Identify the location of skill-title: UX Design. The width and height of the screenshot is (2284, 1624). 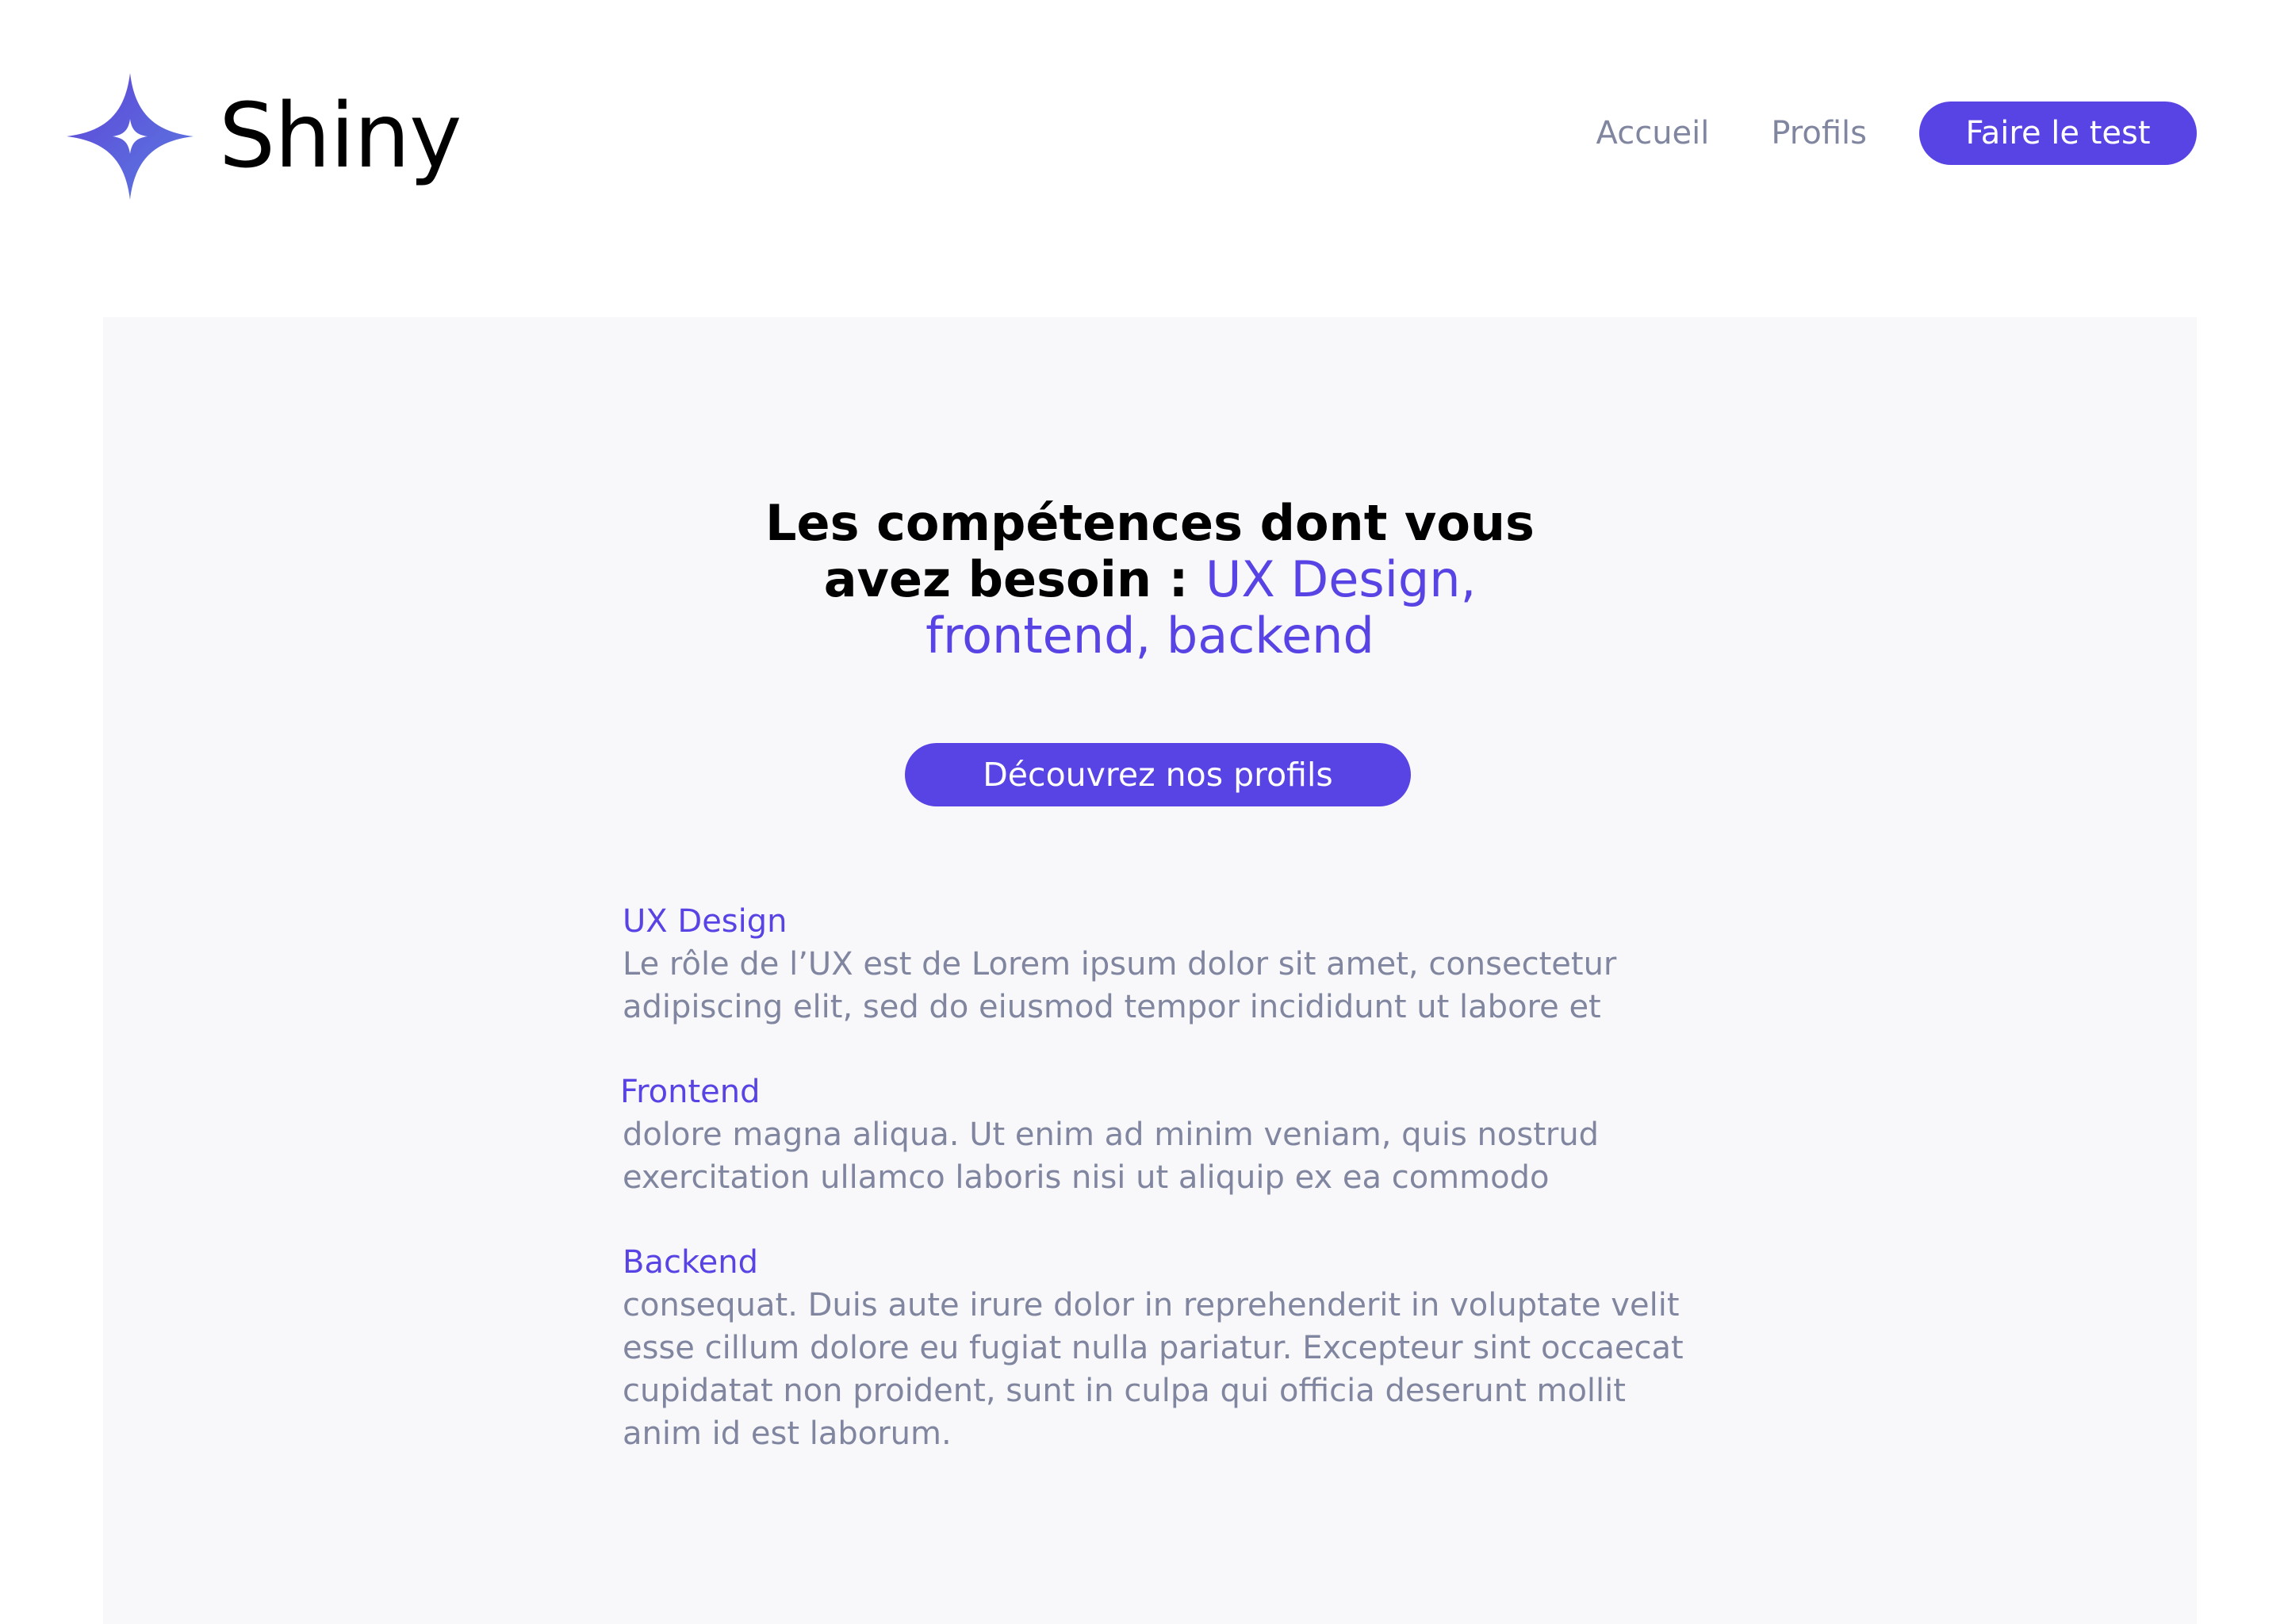
(705, 921).